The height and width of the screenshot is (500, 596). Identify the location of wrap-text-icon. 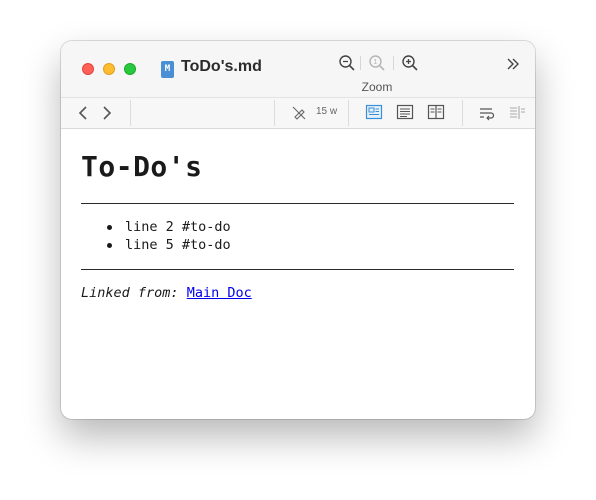
(487, 114).